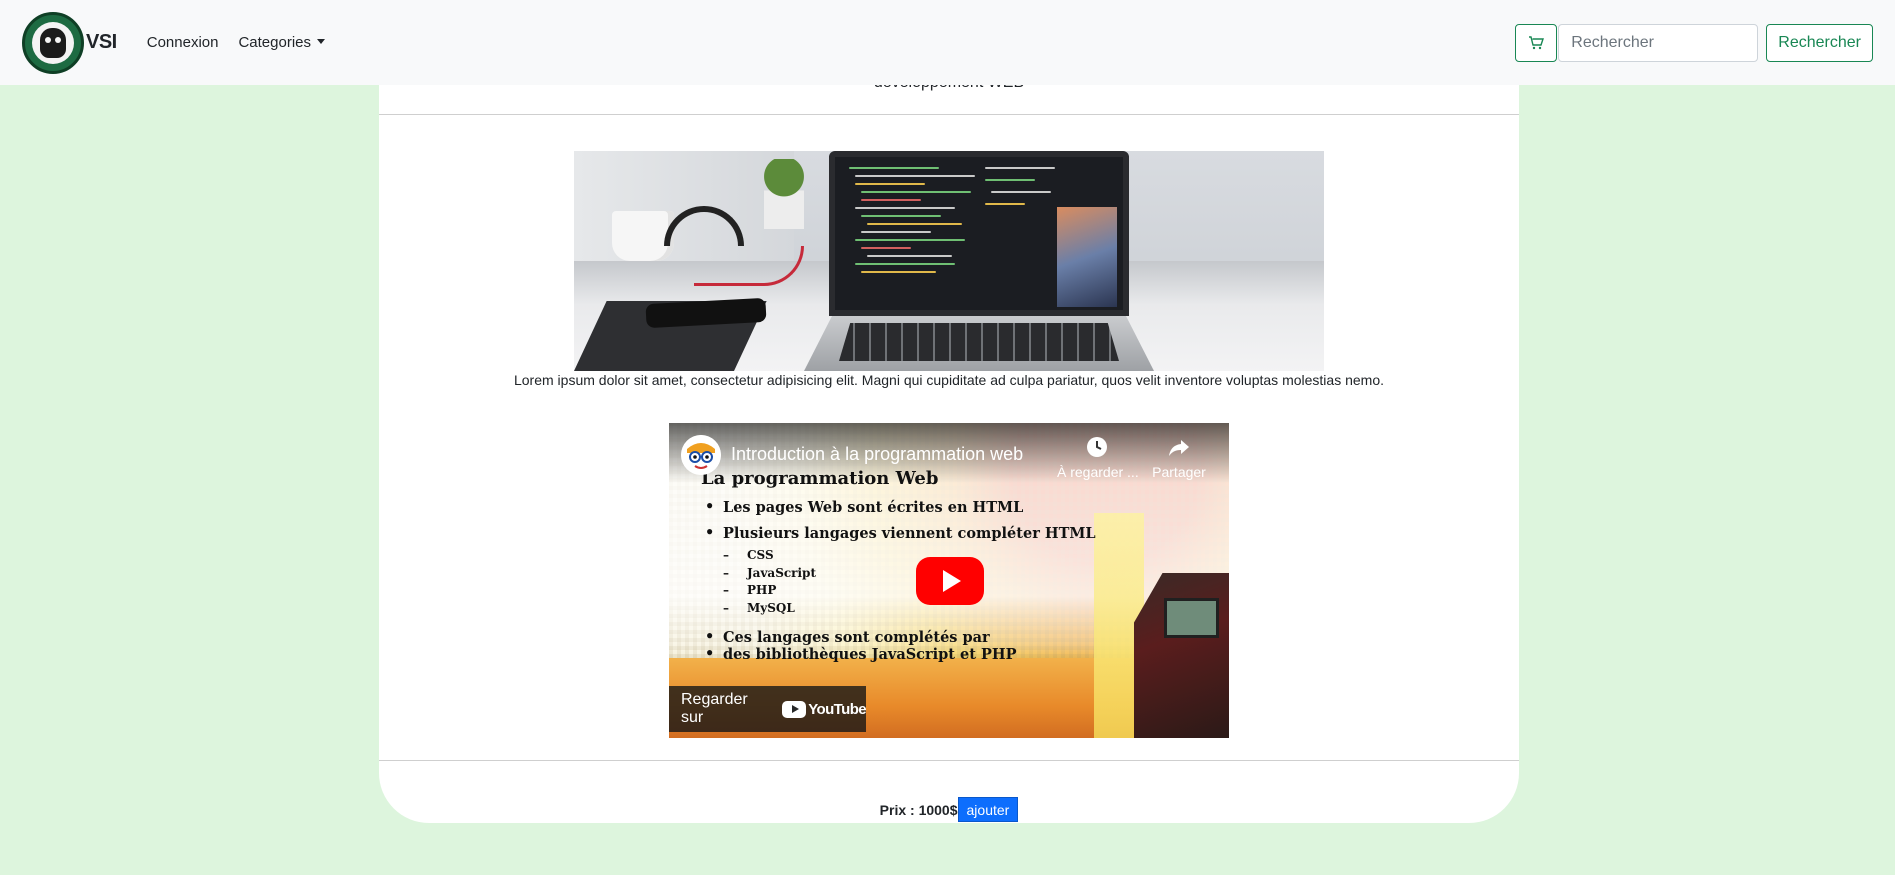 The image size is (1895, 875). Describe the element at coordinates (1179, 472) in the screenshot. I see `share-label: Partager` at that location.